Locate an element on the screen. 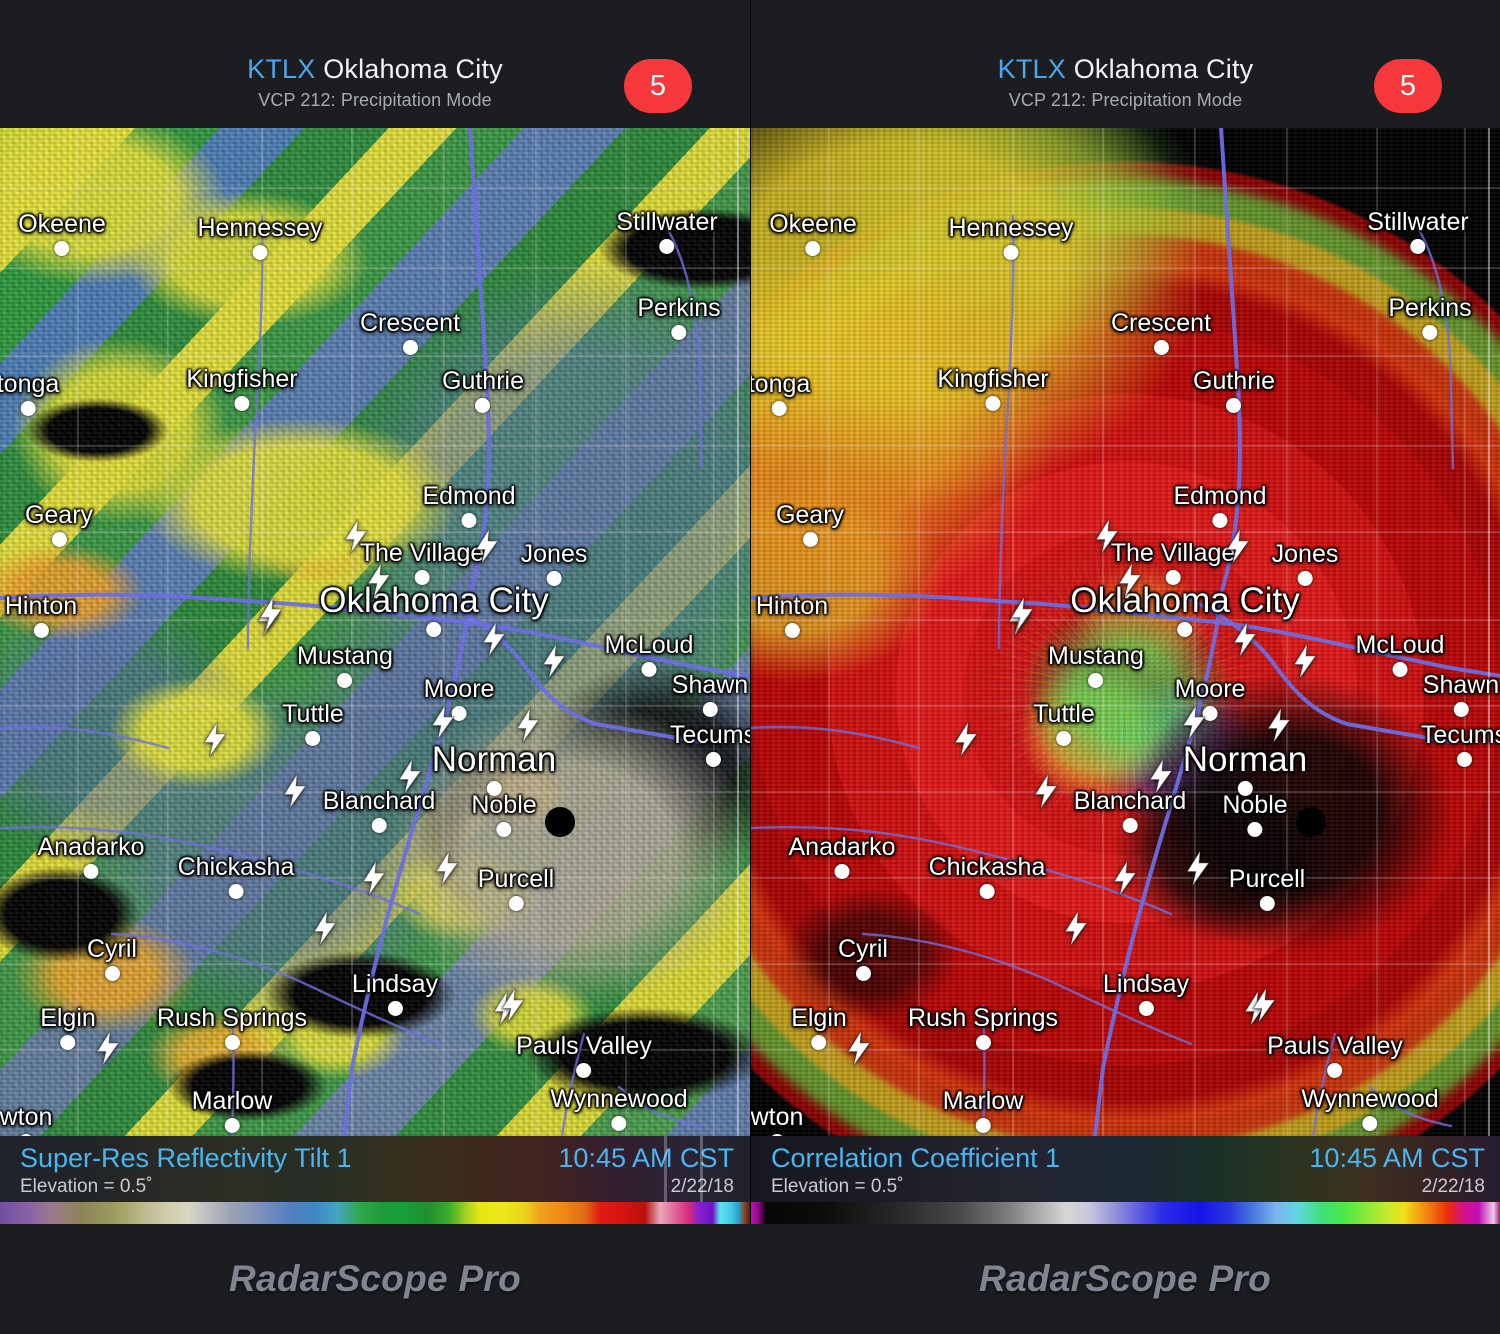 The height and width of the screenshot is (1334, 1500). city-label-text: Anadarko is located at coordinates (842, 847).